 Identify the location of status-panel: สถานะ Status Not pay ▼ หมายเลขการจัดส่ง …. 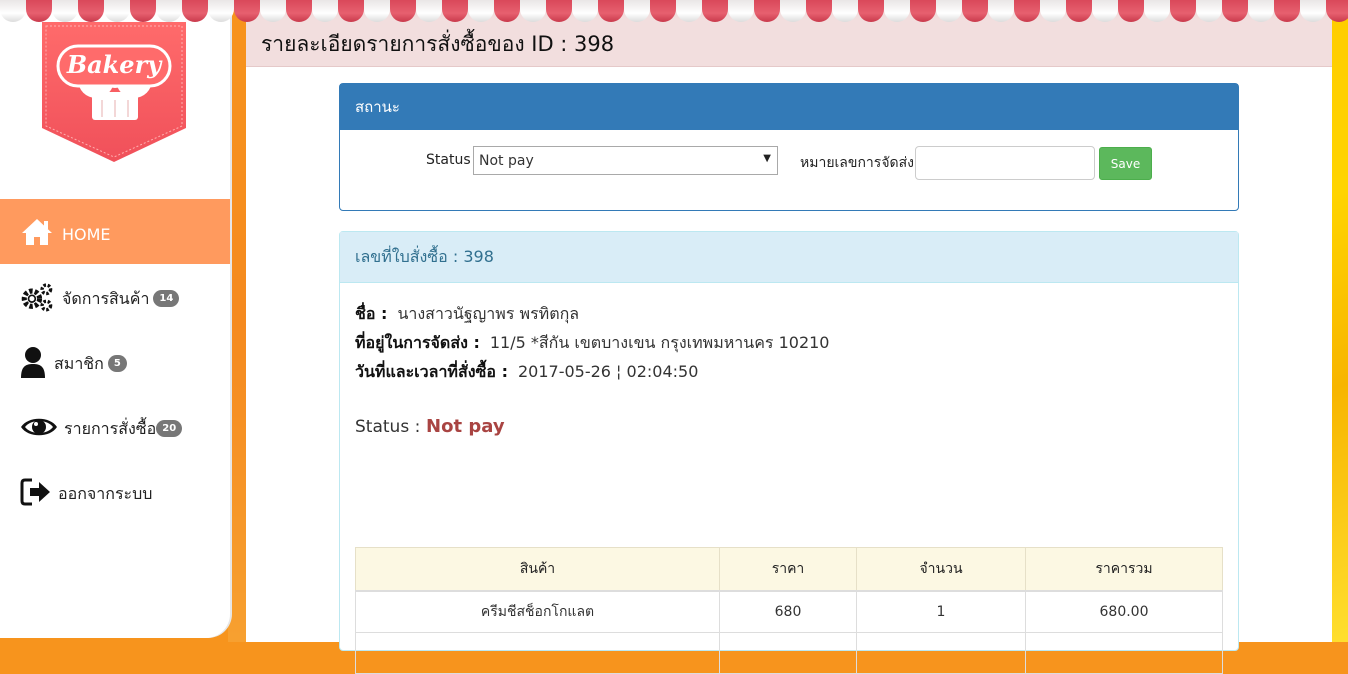
(789, 147).